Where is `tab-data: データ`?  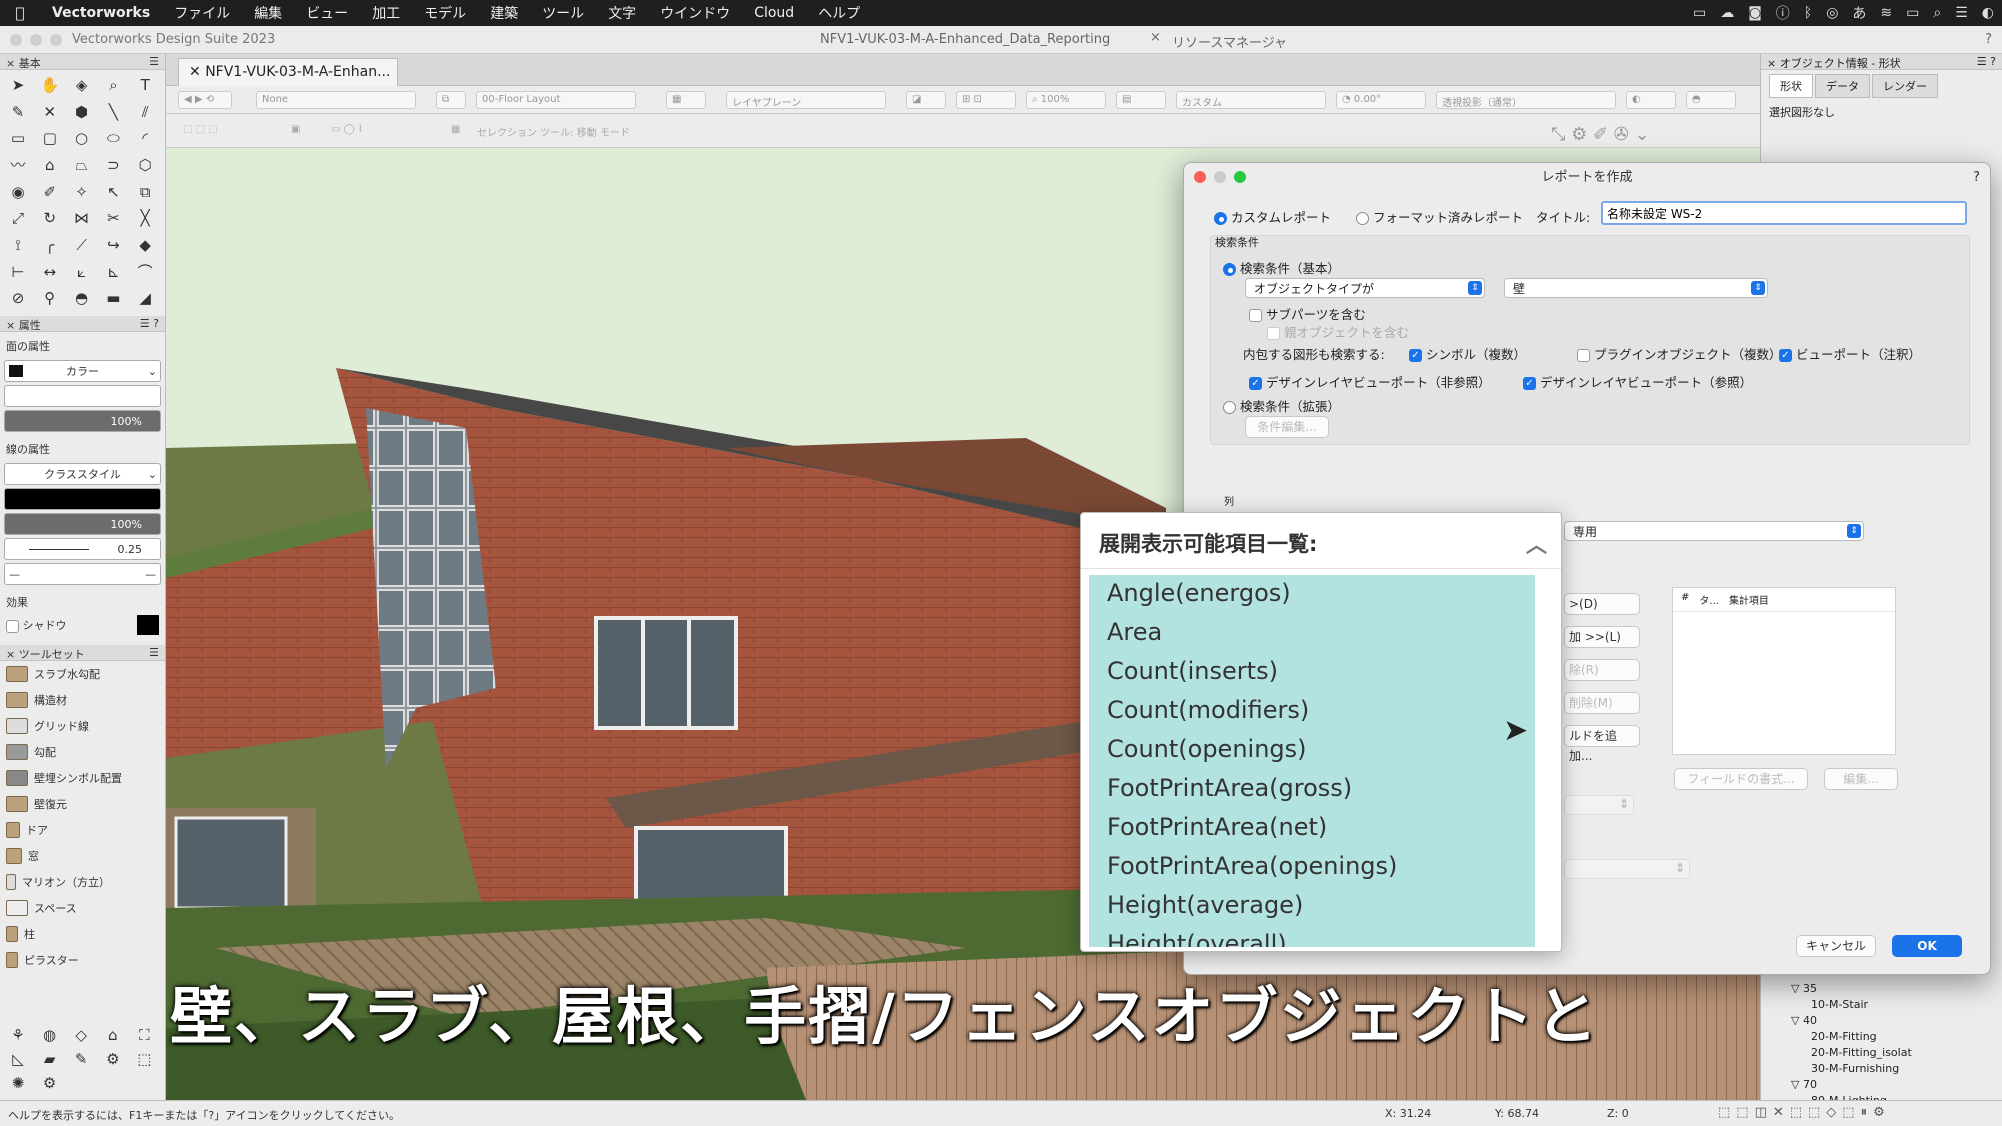
tab-data: データ is located at coordinates (1842, 86).